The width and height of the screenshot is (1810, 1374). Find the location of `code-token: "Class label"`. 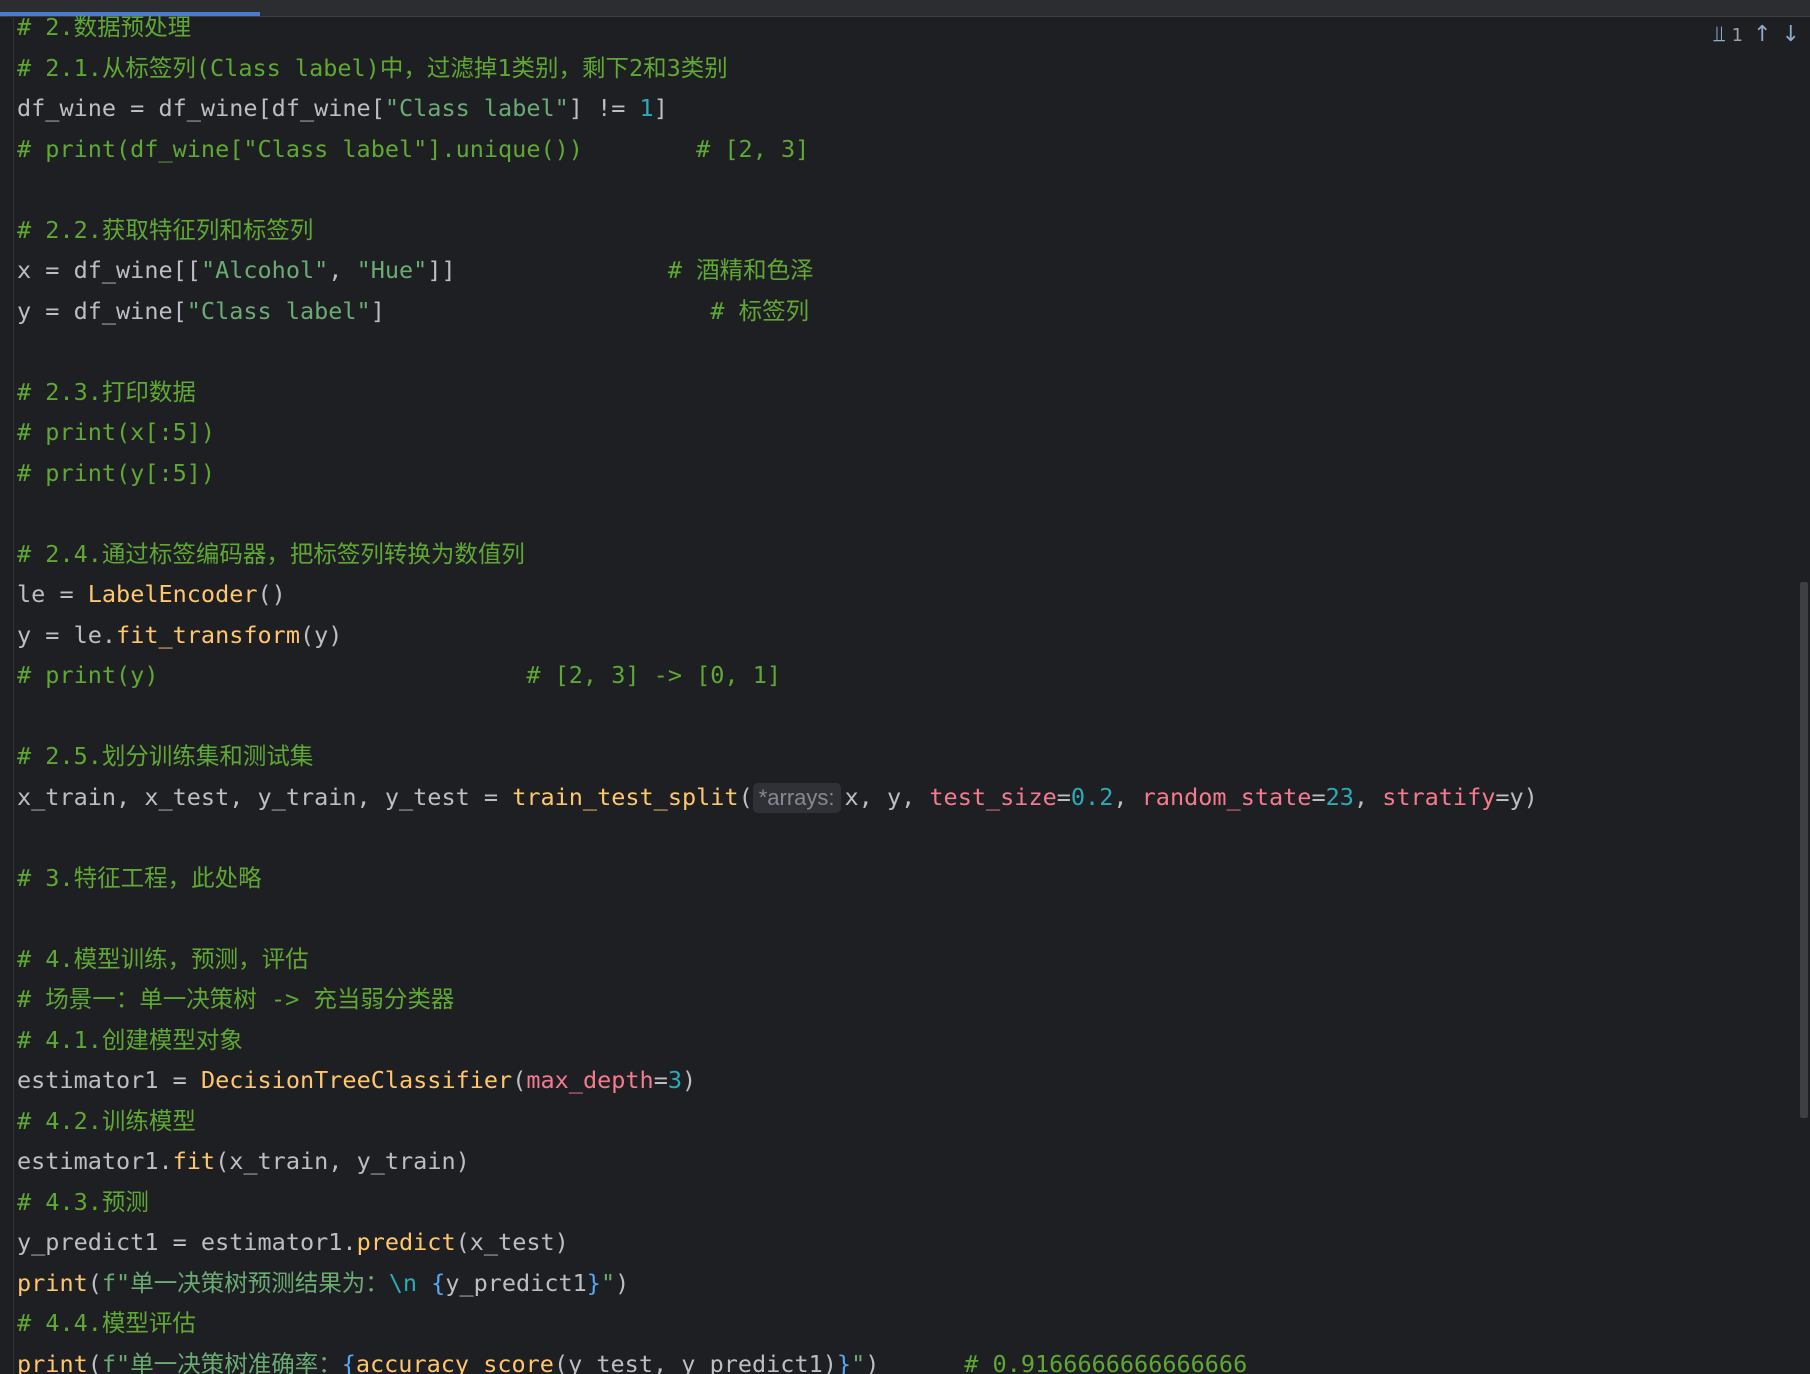

code-token: "Class label" is located at coordinates (476, 108).